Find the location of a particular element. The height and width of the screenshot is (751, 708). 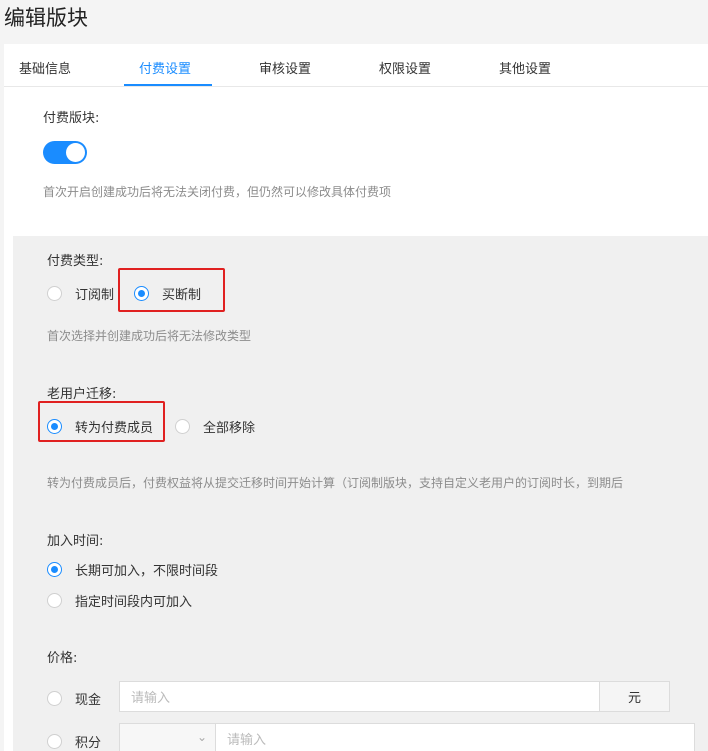

migration-remove-all-radio: 全部移除 is located at coordinates (215, 426).